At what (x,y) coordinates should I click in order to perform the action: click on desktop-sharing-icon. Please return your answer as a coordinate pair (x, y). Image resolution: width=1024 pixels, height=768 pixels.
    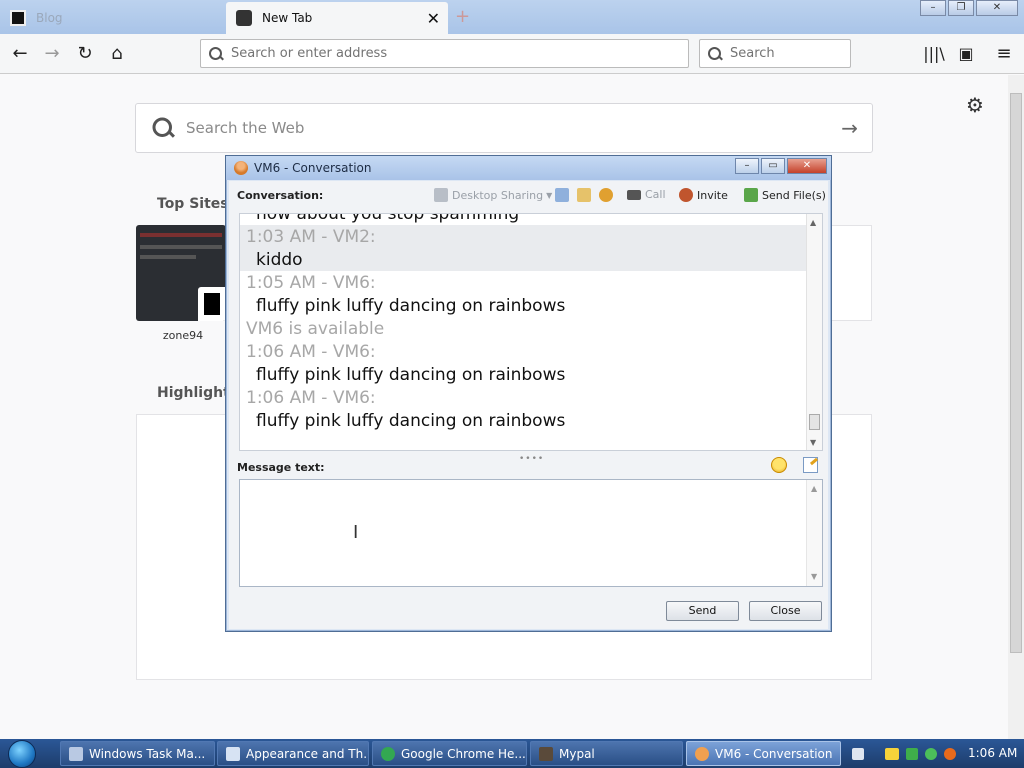
    Looking at the image, I should click on (441, 195).